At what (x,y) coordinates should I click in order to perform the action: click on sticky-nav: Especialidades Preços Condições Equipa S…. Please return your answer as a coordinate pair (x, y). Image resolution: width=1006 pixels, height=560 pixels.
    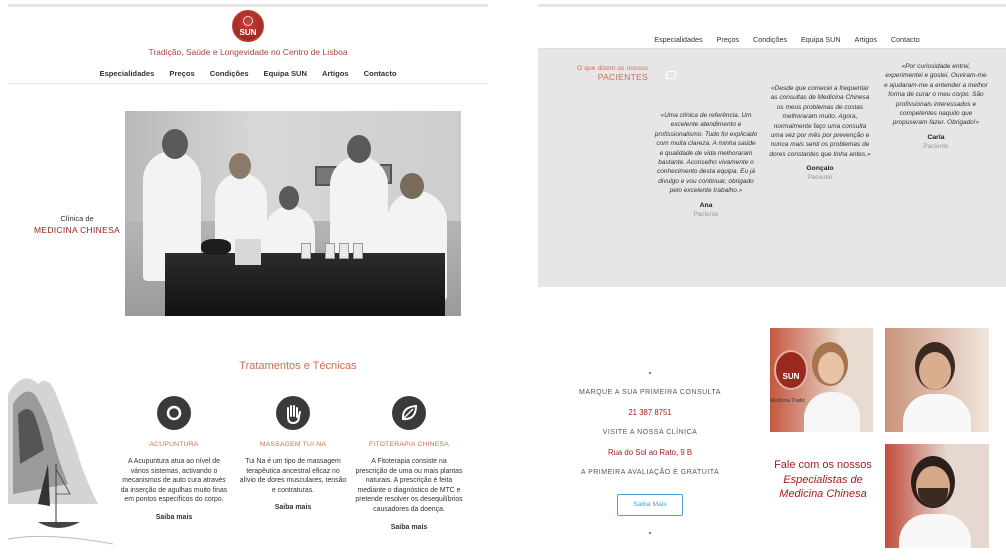
    Looking at the image, I should click on (772, 39).